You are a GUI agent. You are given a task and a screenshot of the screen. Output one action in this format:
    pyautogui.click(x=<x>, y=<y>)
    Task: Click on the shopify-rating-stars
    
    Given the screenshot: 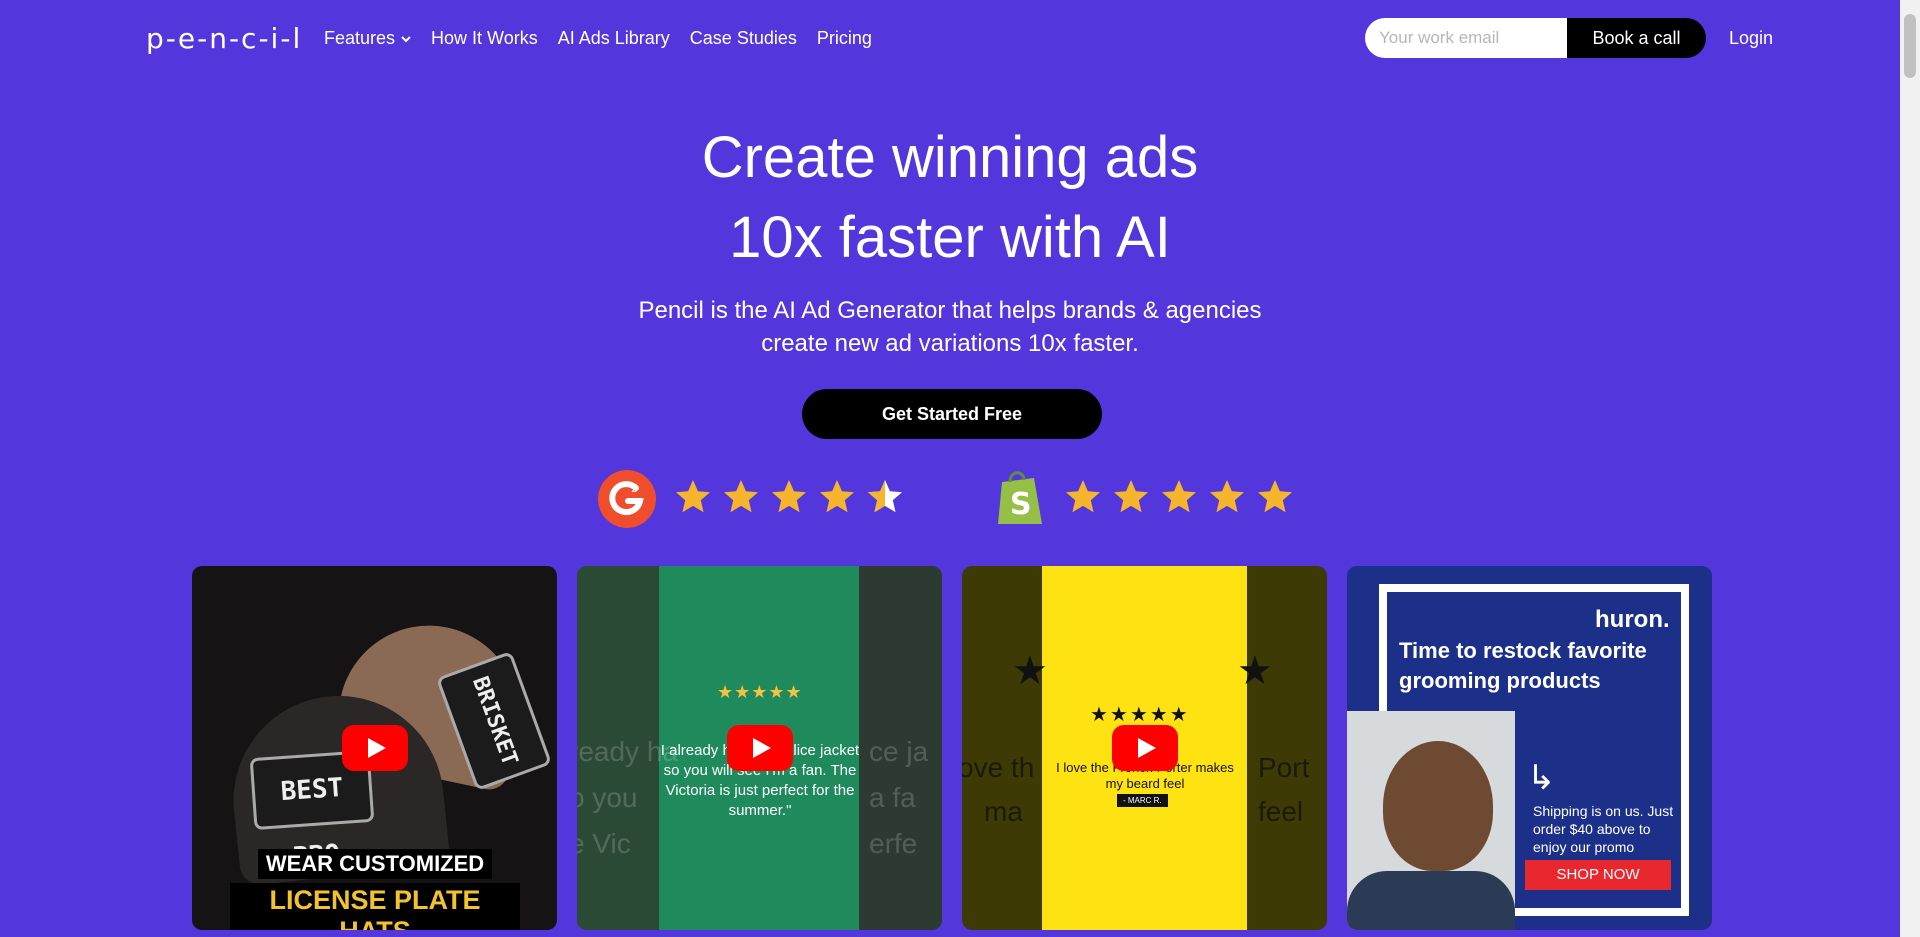 What is the action you would take?
    pyautogui.click(x=1179, y=497)
    